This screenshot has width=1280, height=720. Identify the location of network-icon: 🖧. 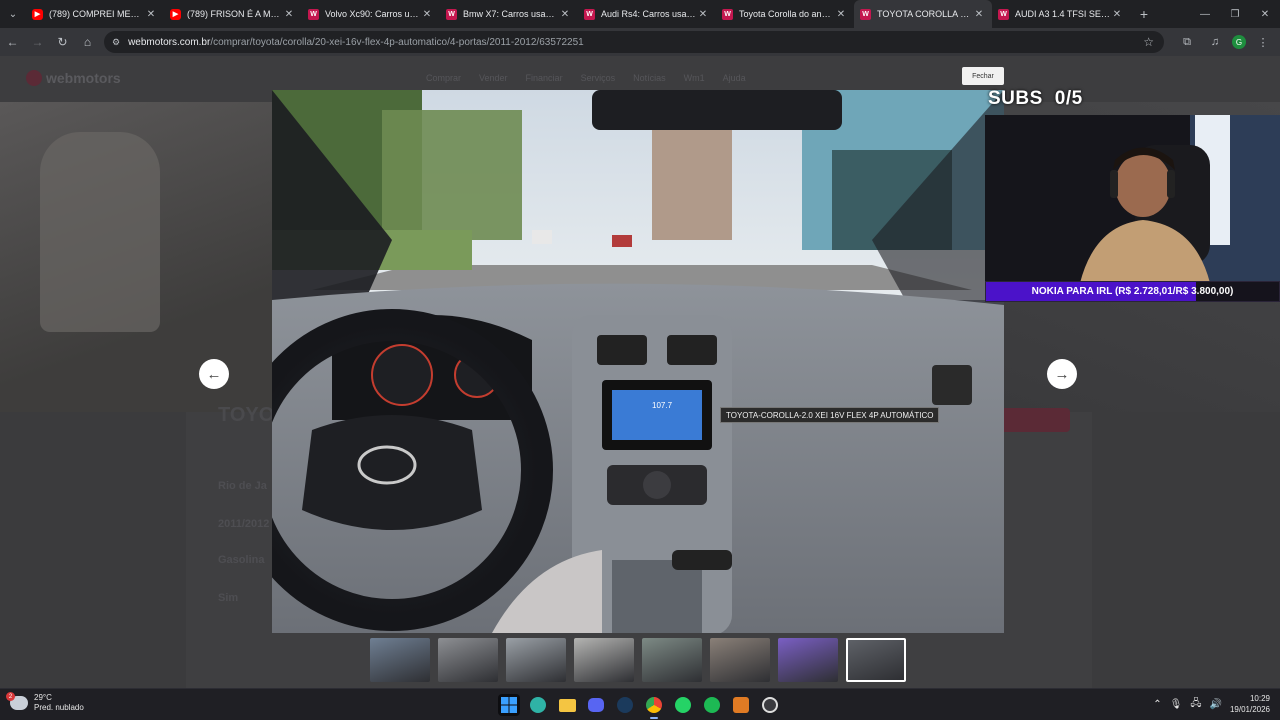
(1195, 704).